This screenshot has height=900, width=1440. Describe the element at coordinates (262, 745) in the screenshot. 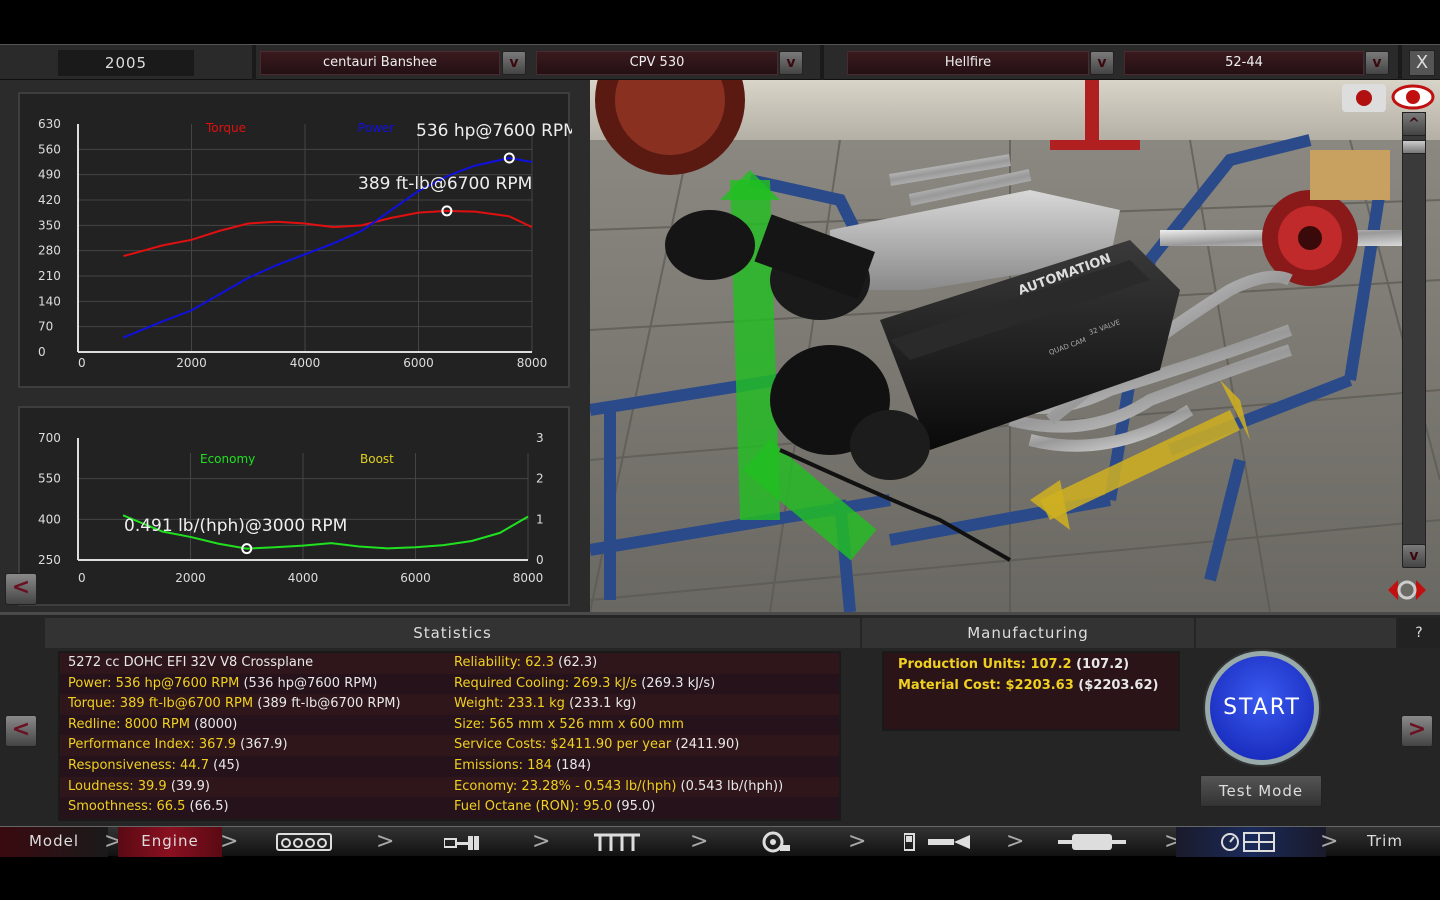

I see `stat-value: (367.9)` at that location.